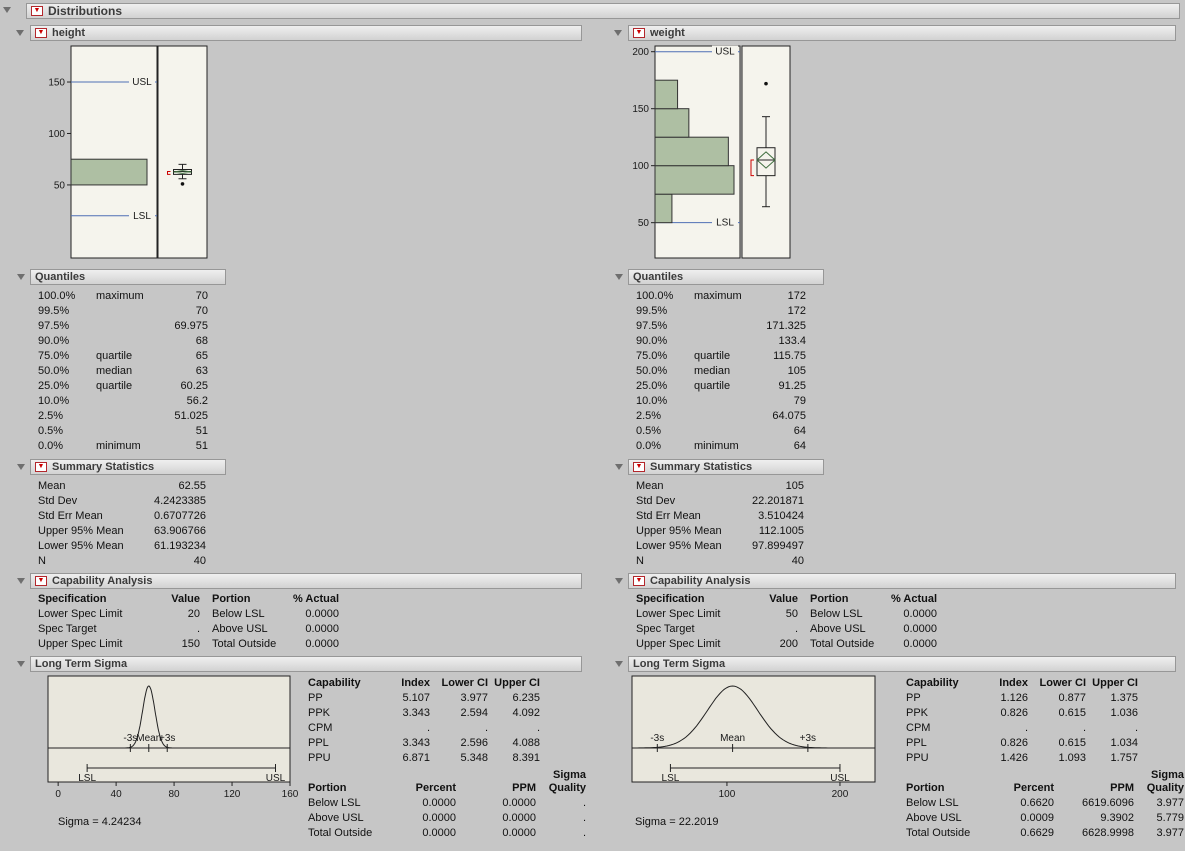  What do you see at coordinates (123, 296) in the screenshot?
I see `quantile-row: 100.0% maximum 70` at bounding box center [123, 296].